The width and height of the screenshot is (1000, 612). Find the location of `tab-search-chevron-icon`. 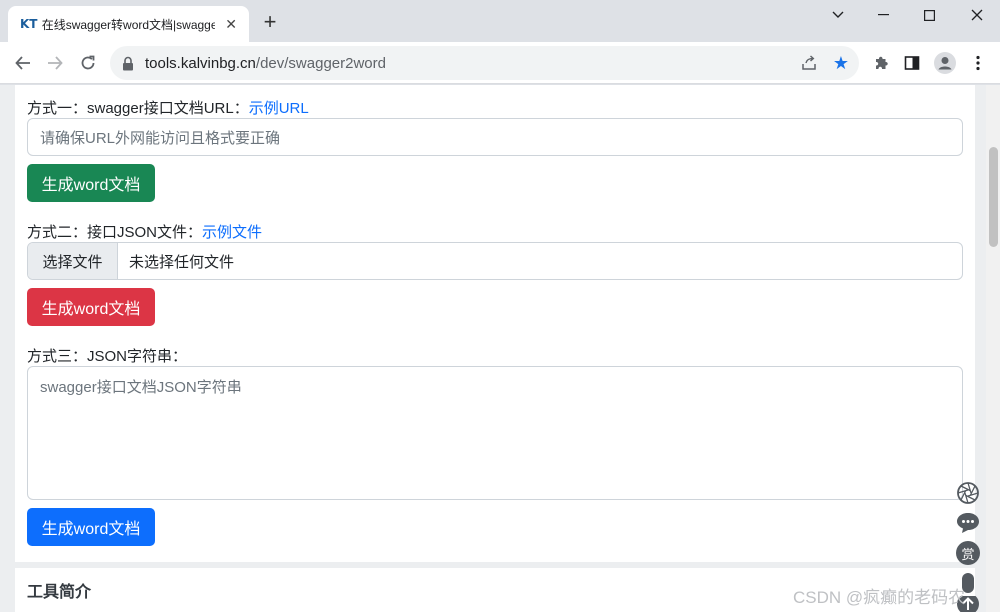

tab-search-chevron-icon is located at coordinates (838, 15).